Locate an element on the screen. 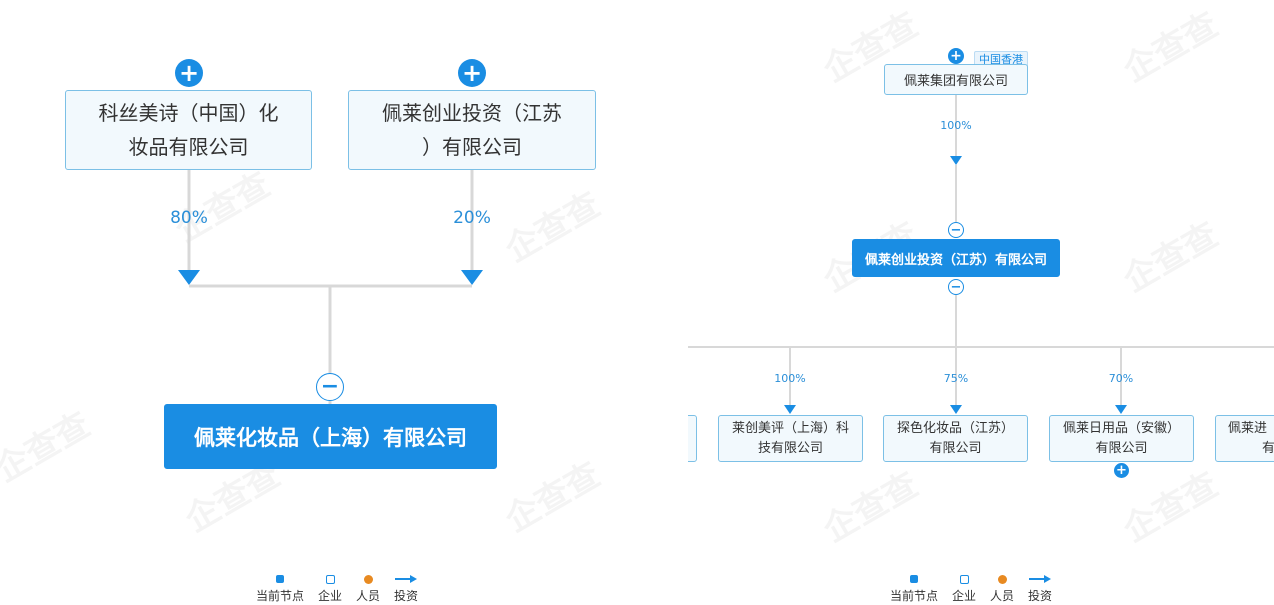  subsidiary-node: 佩莱日用品（安徽） 有限公司 is located at coordinates (1121, 438).